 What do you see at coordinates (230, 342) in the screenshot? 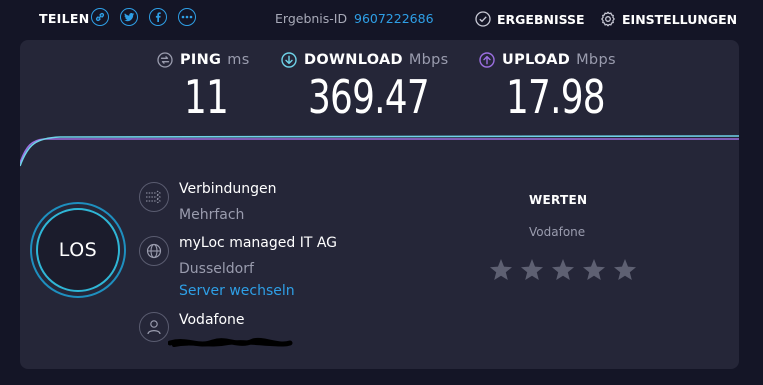
I see `redaction-scribble` at bounding box center [230, 342].